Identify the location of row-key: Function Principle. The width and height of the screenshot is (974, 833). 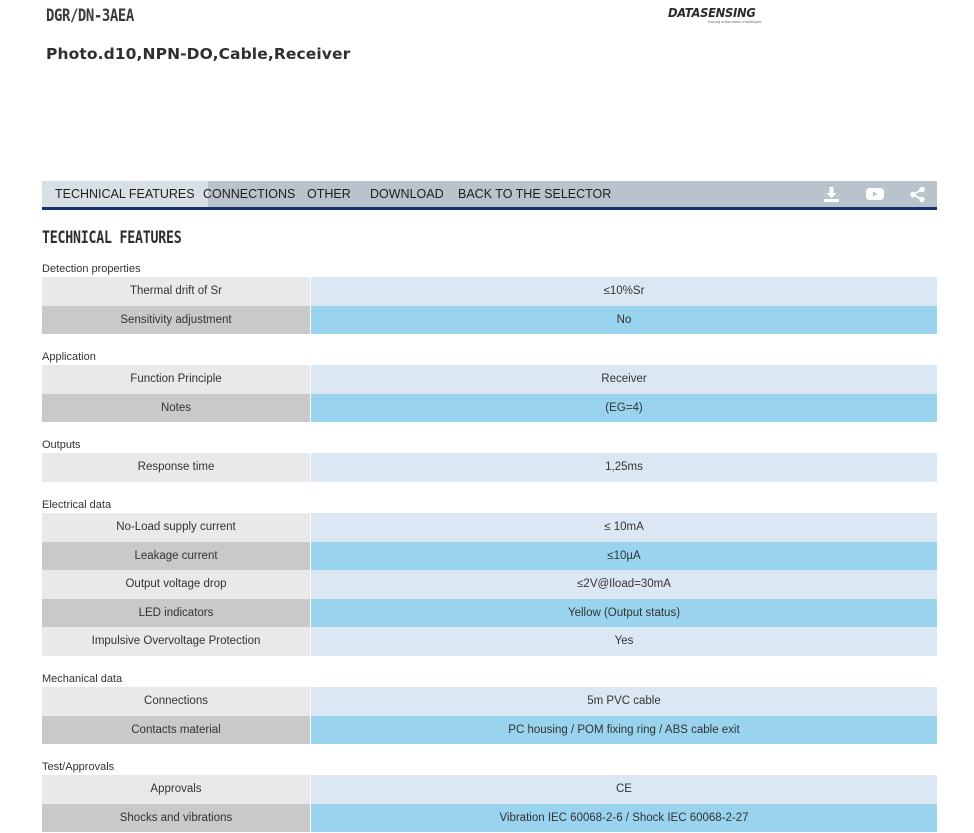
(176, 379).